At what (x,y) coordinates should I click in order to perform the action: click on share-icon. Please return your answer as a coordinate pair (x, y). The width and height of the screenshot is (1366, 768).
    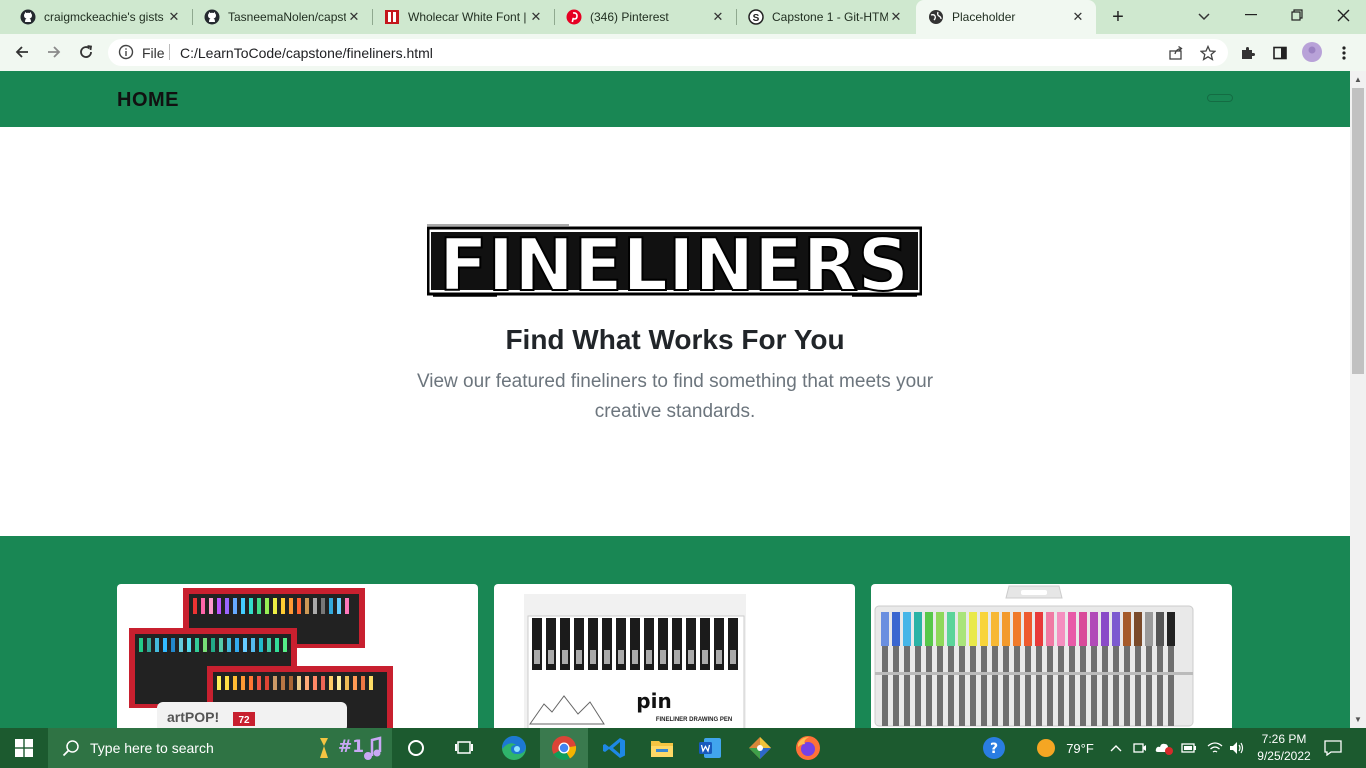
    Looking at the image, I should click on (1176, 53).